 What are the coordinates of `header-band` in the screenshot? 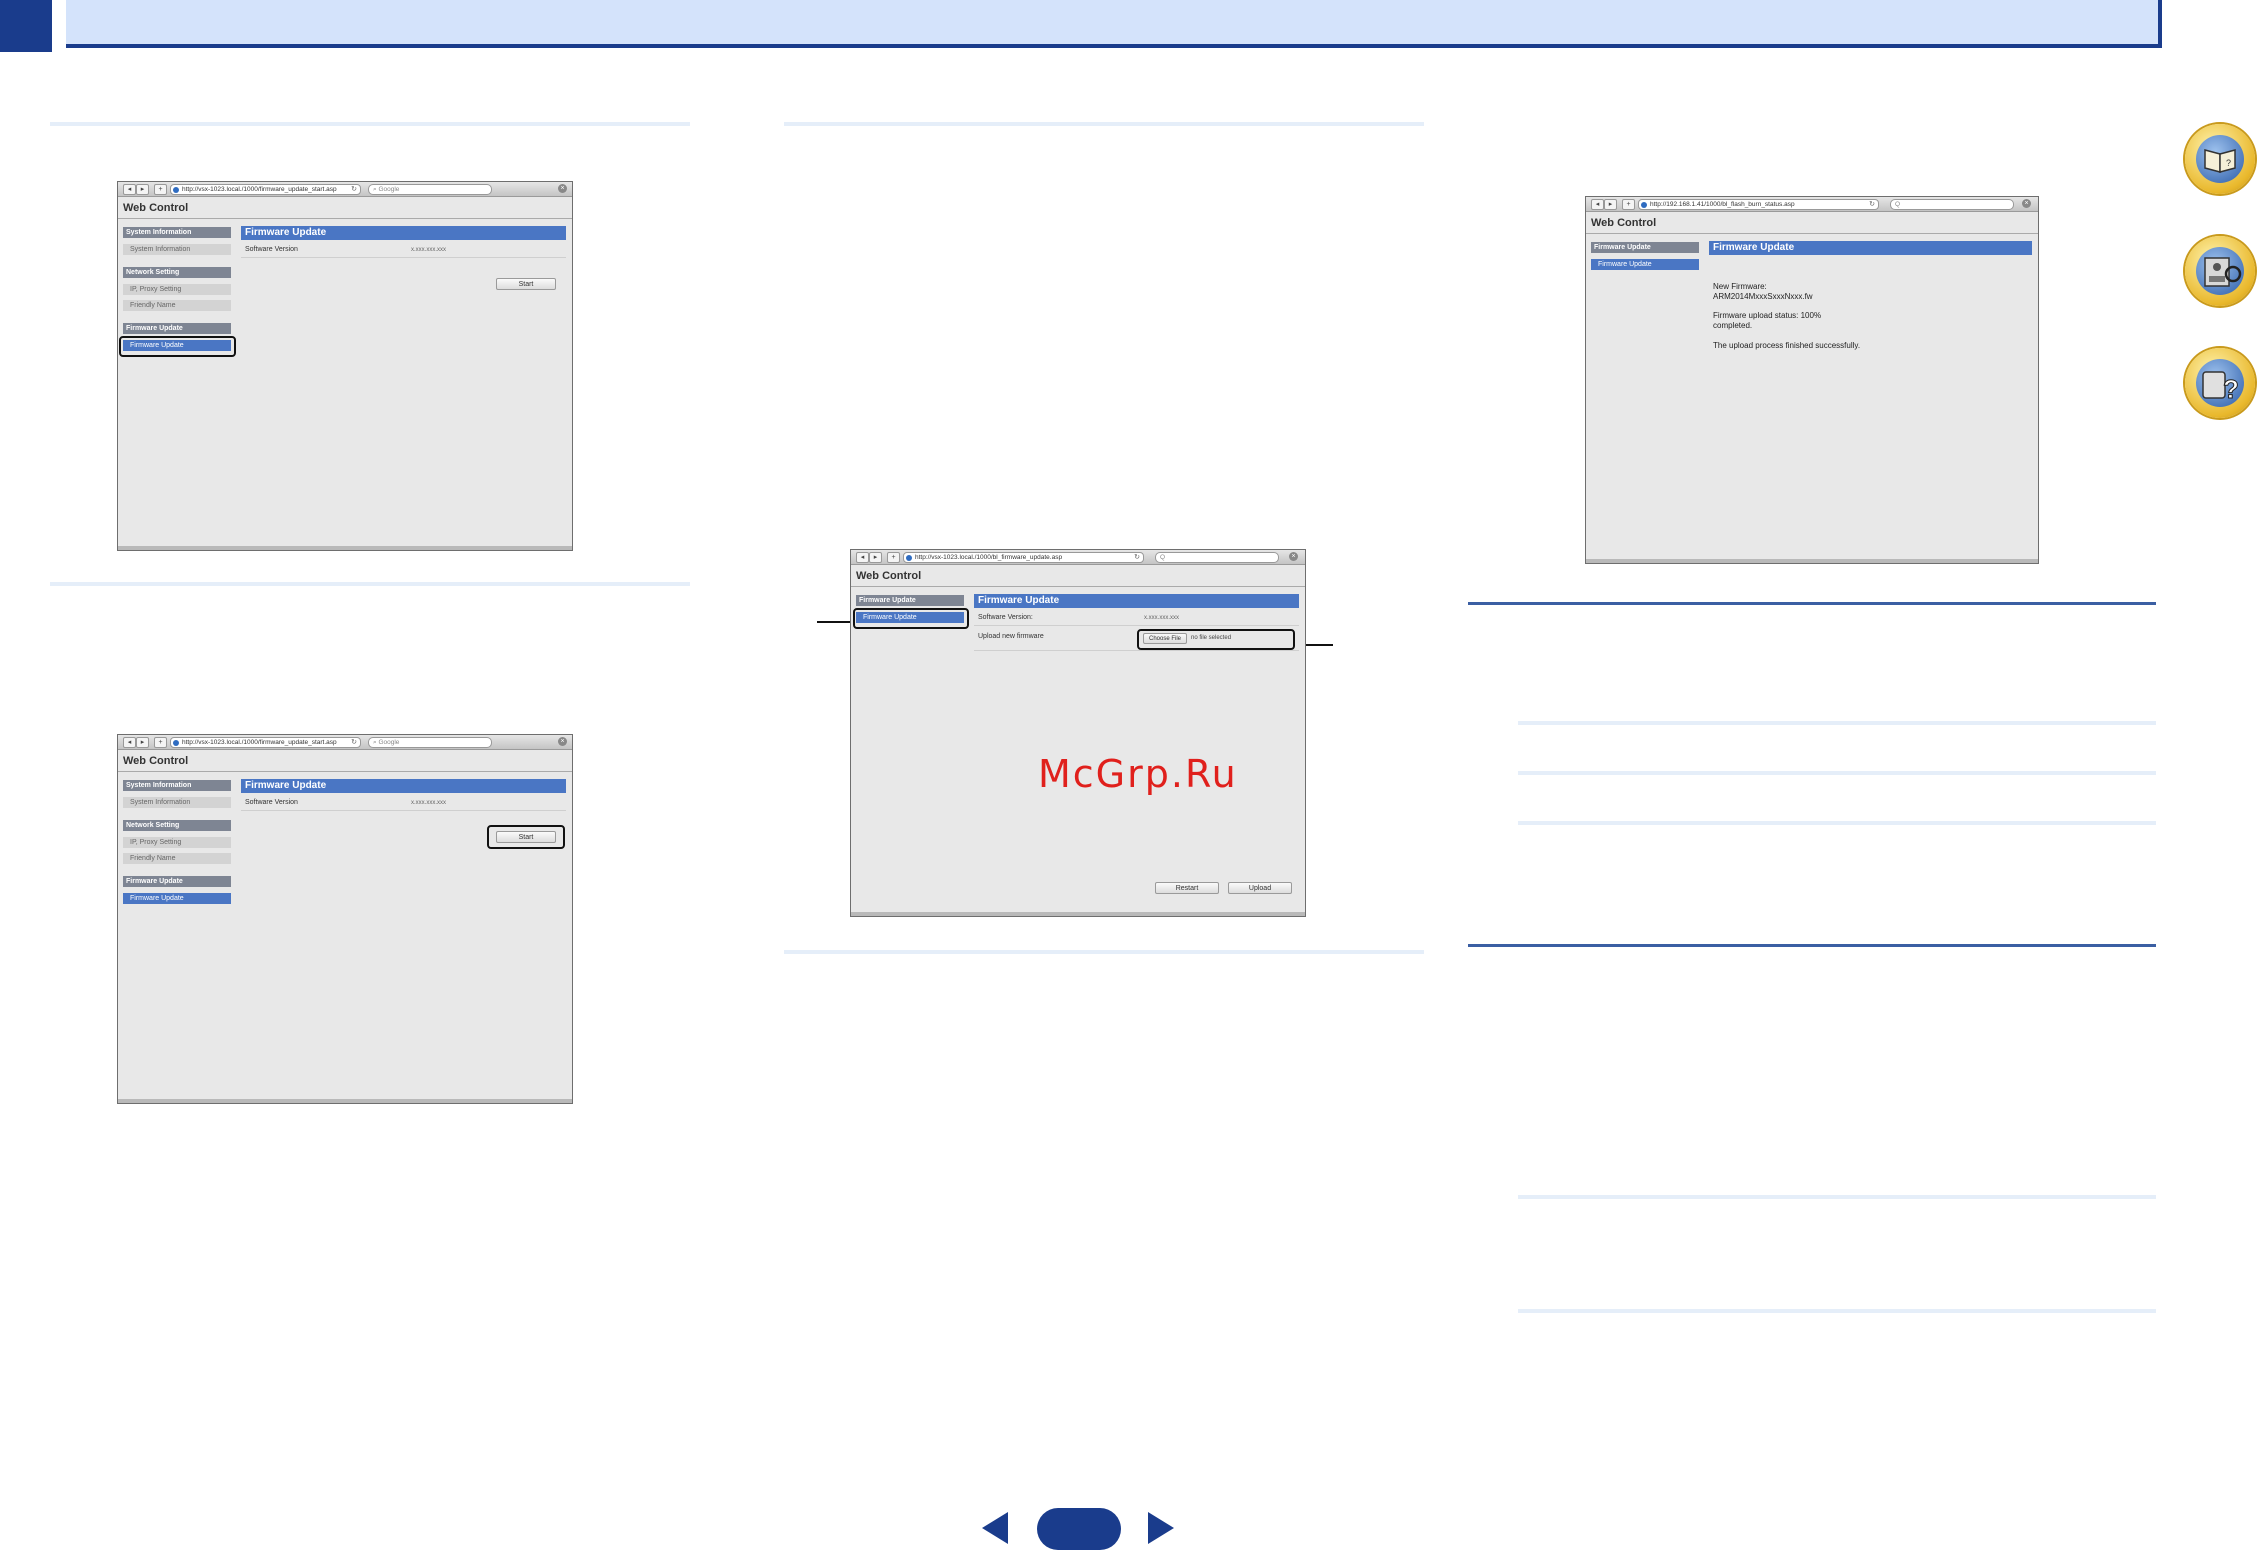 It's located at (1114, 24).